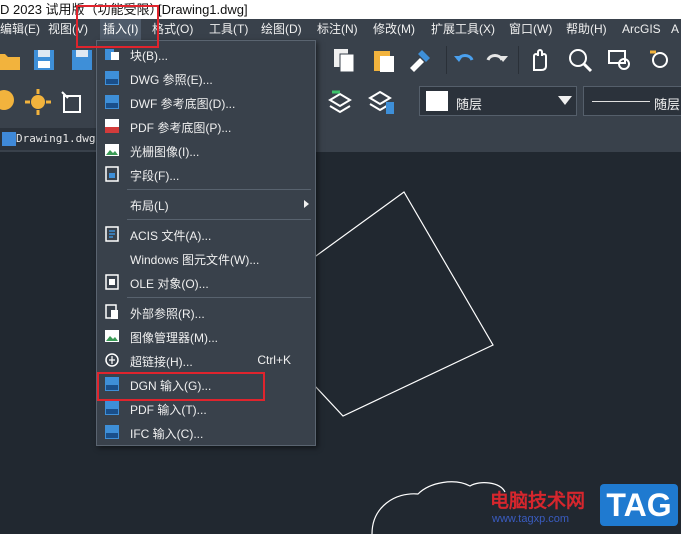  What do you see at coordinates (530, 29) in the screenshot?
I see `menu-window: 窗口(W)` at bounding box center [530, 29].